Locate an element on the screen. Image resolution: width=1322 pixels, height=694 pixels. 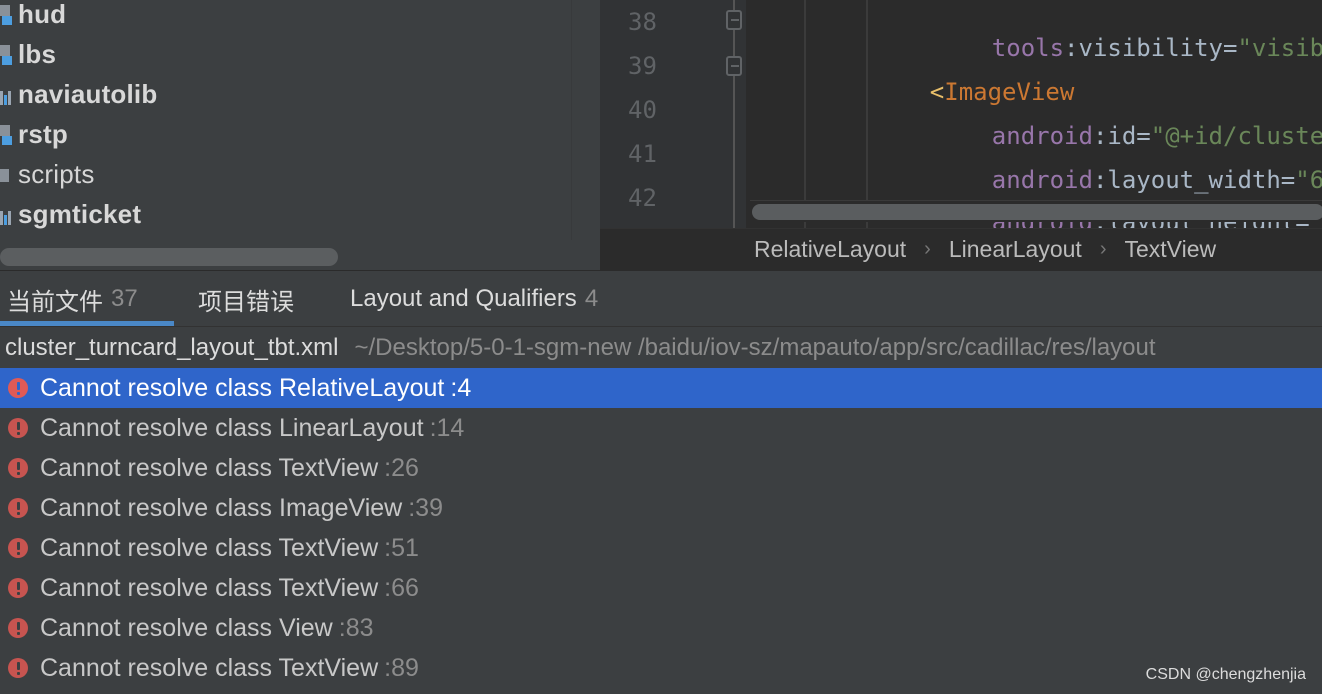
problem-line: :26 is located at coordinates (401, 467).